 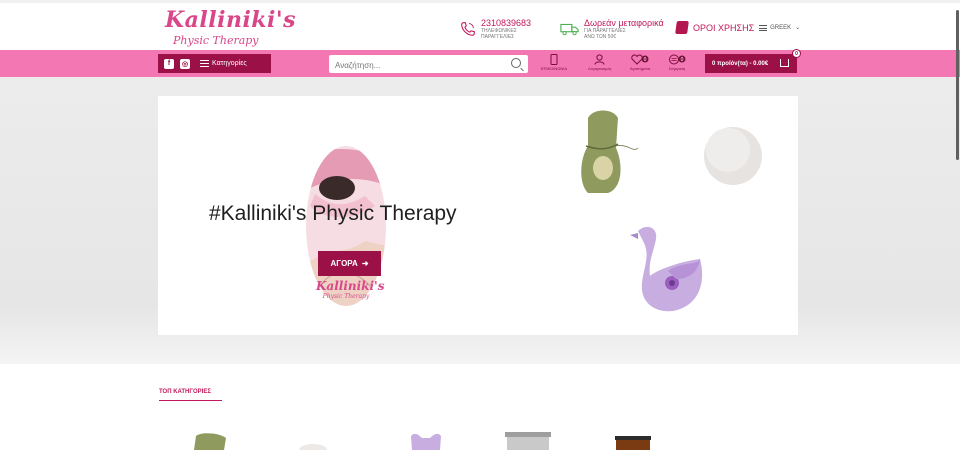 I want to click on phone-subtitle: ΤΗΛΕΦΩΝΙΚΕΣ ΠΑΡΑΓΓΕΛΙΕΣ, so click(x=499, y=34).